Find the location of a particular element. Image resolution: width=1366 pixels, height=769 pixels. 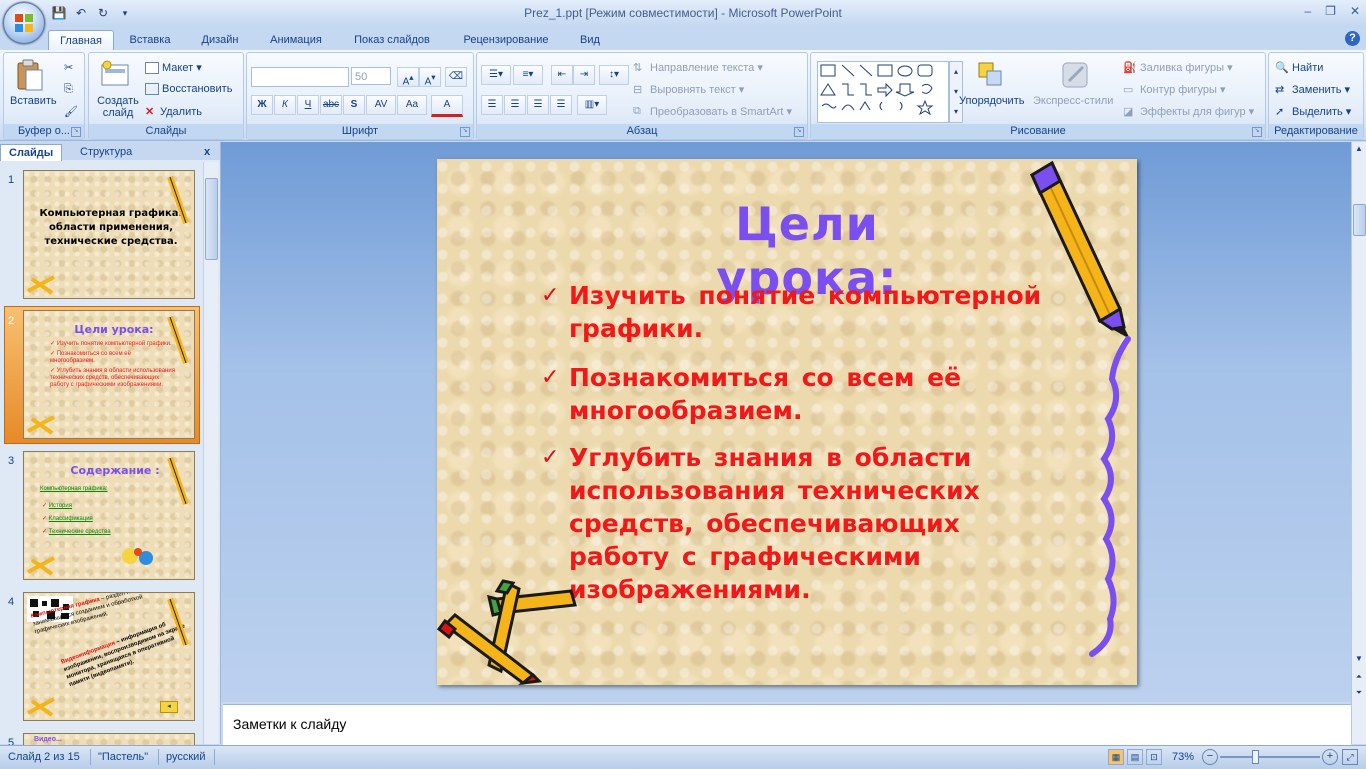

zoom-slider is located at coordinates (1270, 757).